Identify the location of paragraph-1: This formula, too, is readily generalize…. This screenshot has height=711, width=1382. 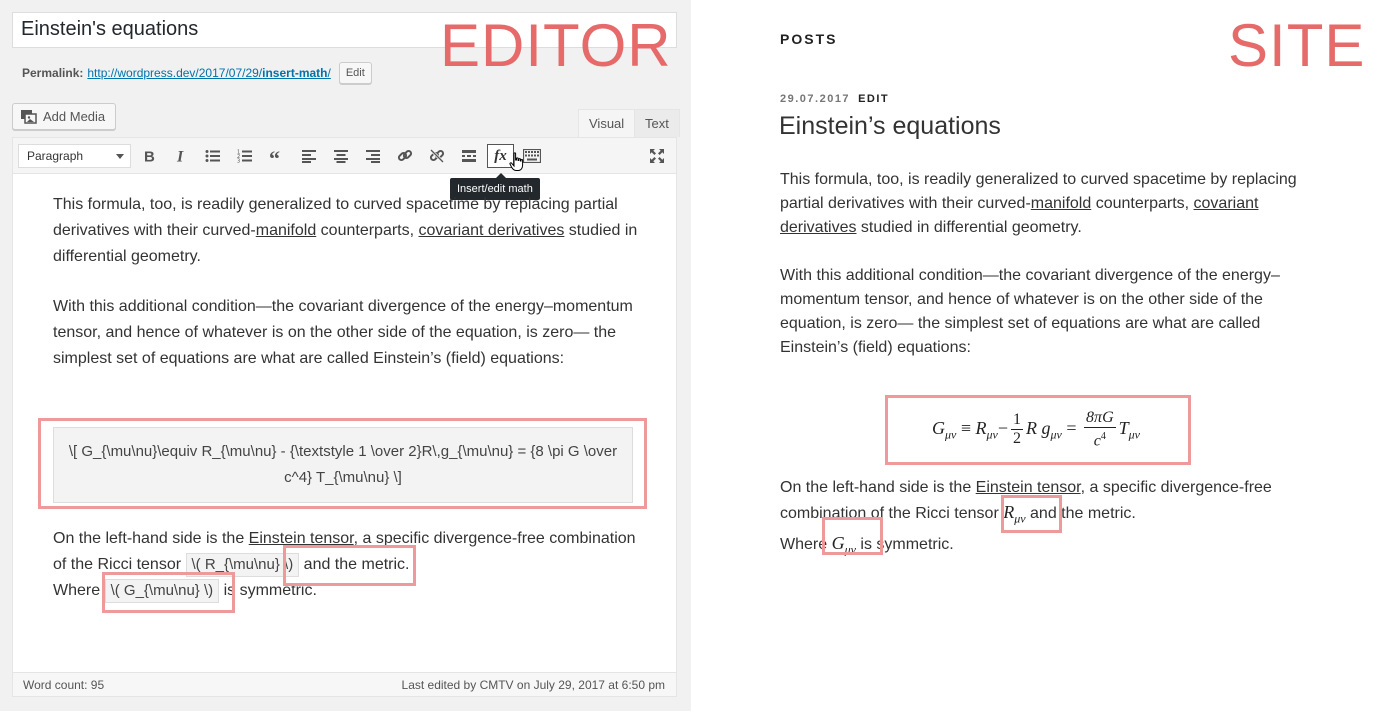
(345, 230).